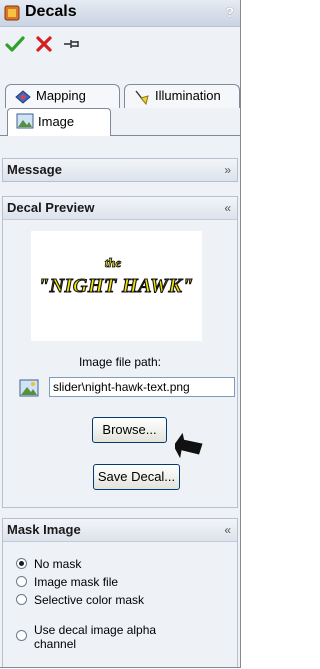  I want to click on tab-image: Image, so click(59, 122).